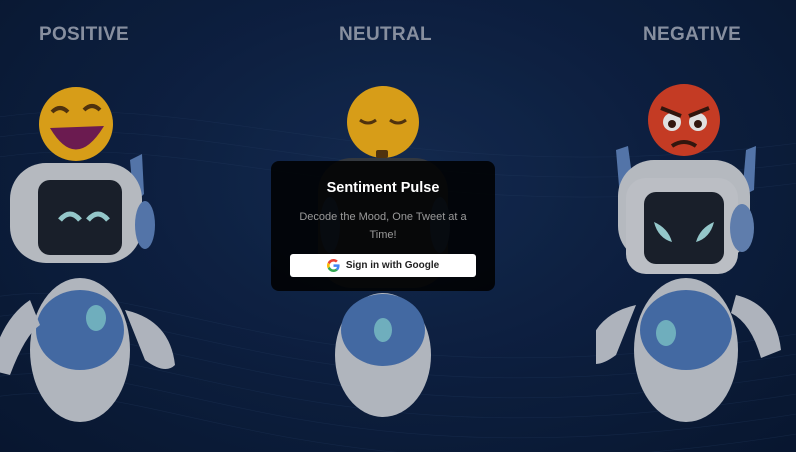  What do you see at coordinates (383, 188) in the screenshot?
I see `app-title: Sentiment Pulse` at bounding box center [383, 188].